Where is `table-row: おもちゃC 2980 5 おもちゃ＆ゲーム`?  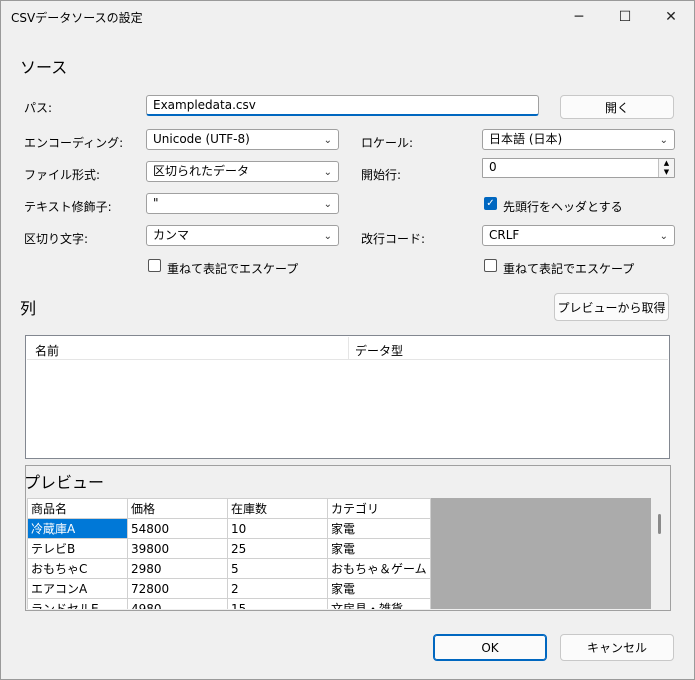
table-row: おもちゃC 2980 5 おもちゃ＆ゲーム is located at coordinates (229, 568).